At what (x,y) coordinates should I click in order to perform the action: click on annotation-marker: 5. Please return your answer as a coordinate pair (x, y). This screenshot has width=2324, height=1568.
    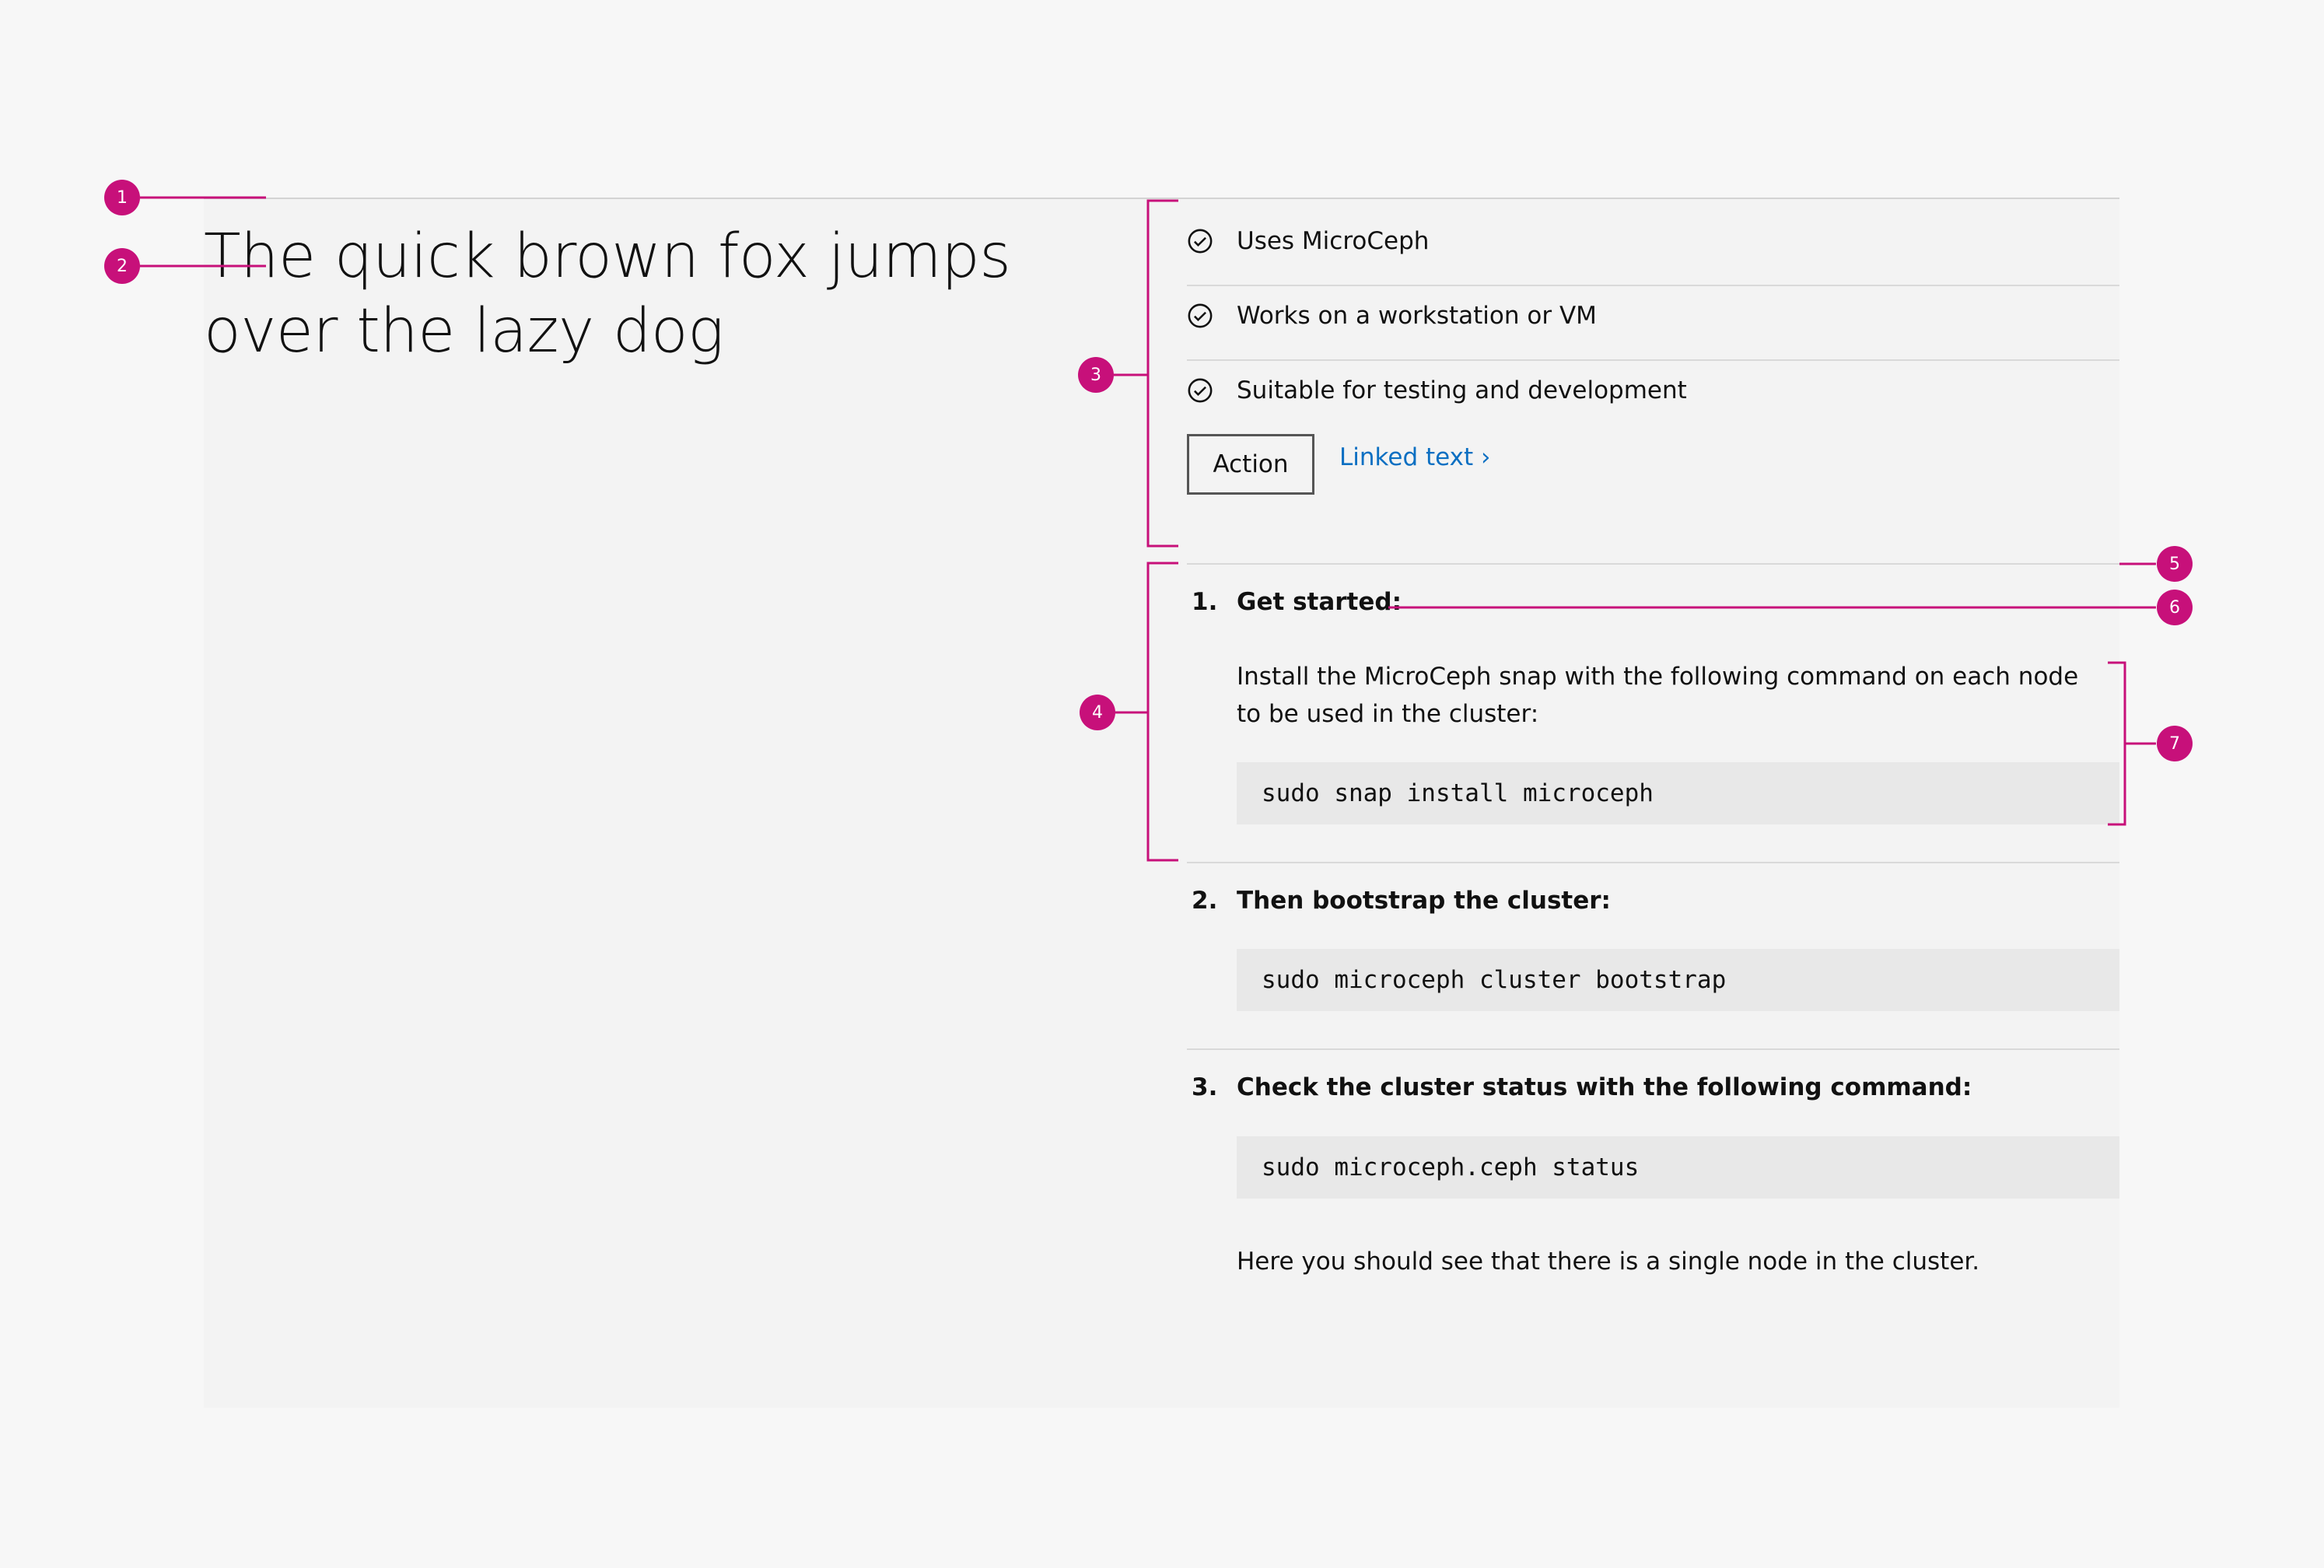
    Looking at the image, I should click on (2175, 564).